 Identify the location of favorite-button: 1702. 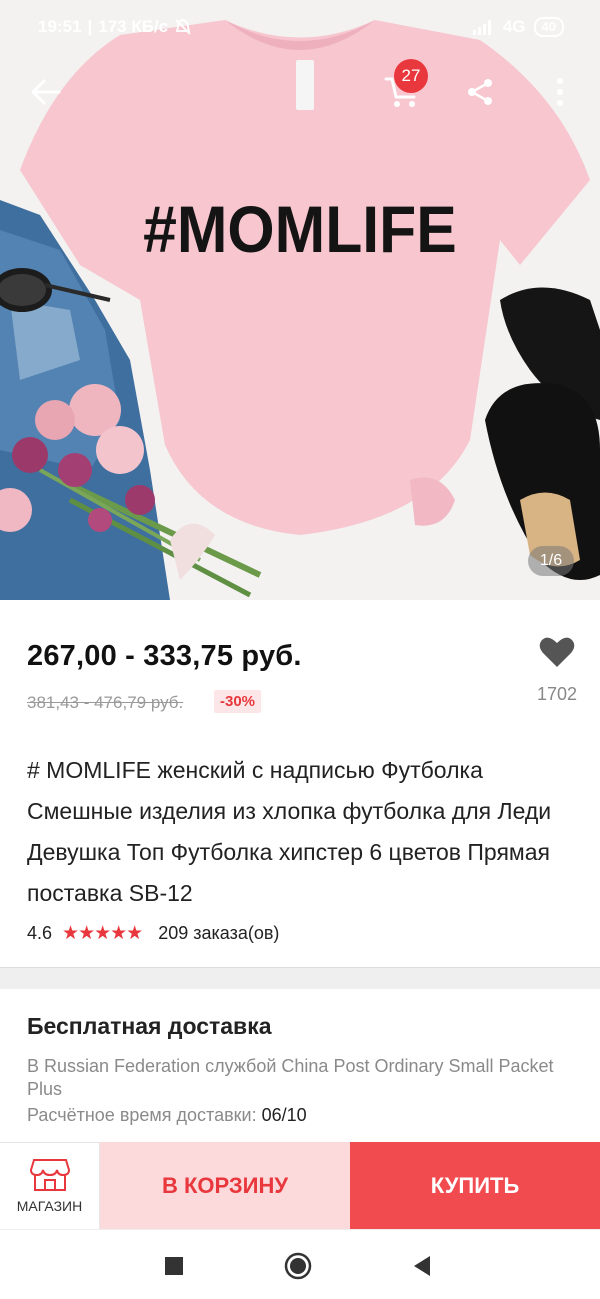
(557, 670).